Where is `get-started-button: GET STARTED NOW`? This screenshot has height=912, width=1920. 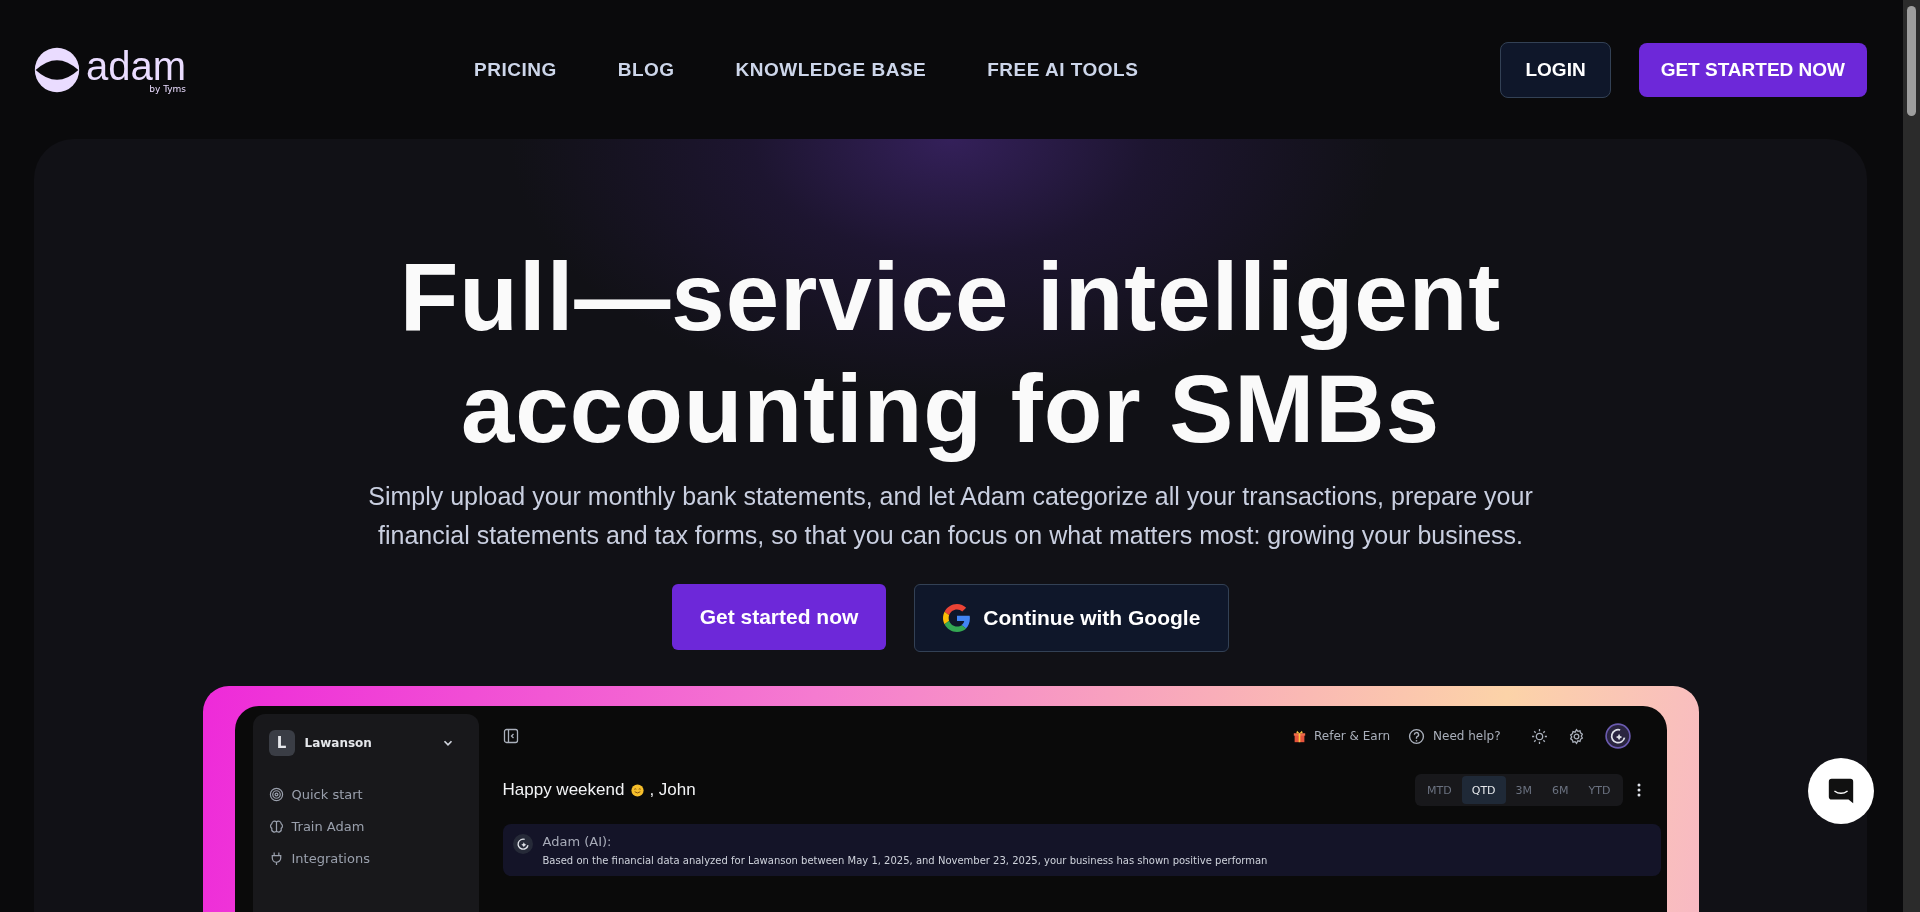 get-started-button: GET STARTED NOW is located at coordinates (1752, 69).